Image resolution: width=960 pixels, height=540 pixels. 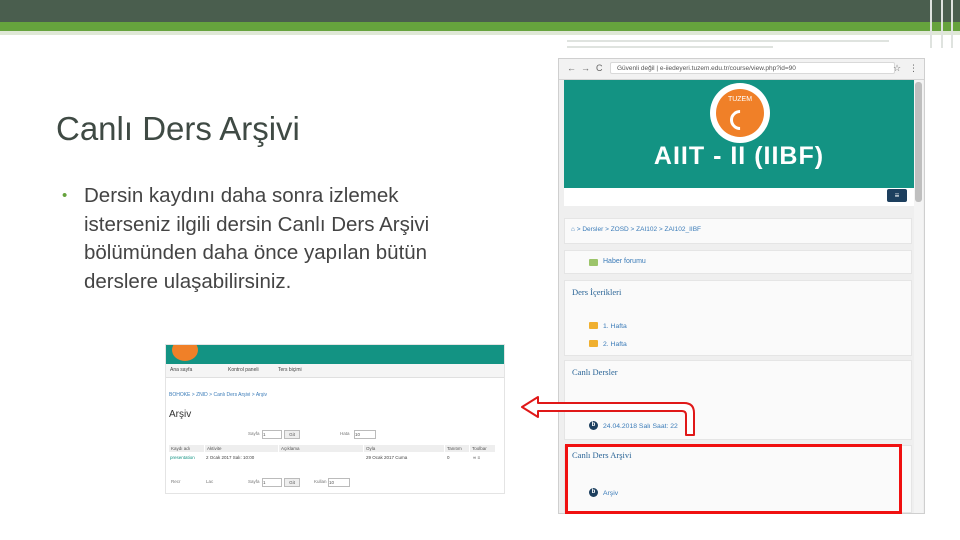 I want to click on pointer-arrow-icon, so click(x=608, y=416).